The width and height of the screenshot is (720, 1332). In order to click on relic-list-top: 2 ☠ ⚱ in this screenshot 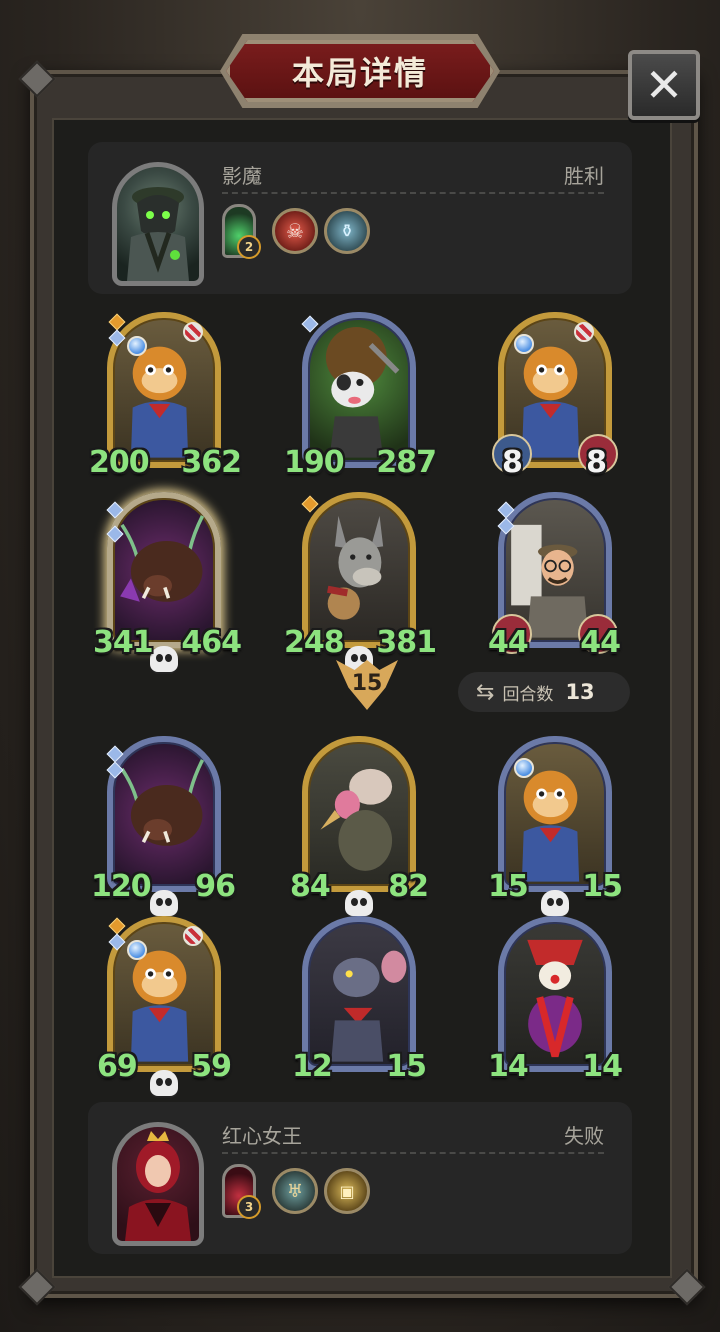, I will do `click(296, 231)`.